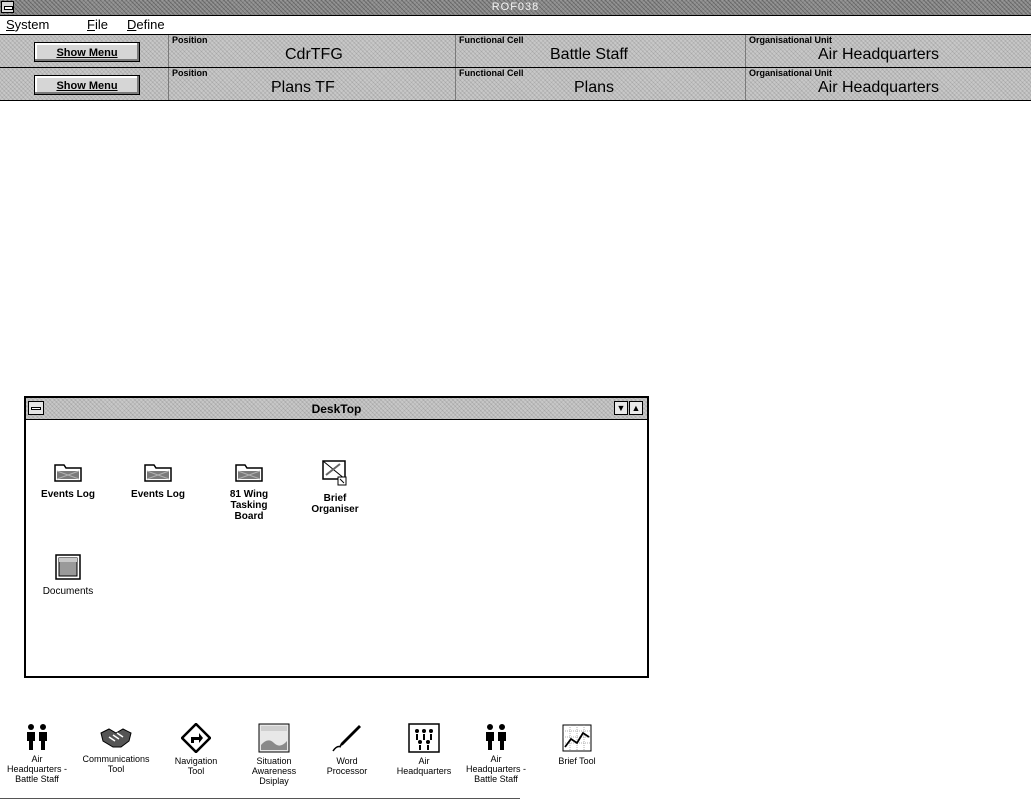 This screenshot has height=800, width=1031. I want to click on position-value-2: Plans TF, so click(303, 87).